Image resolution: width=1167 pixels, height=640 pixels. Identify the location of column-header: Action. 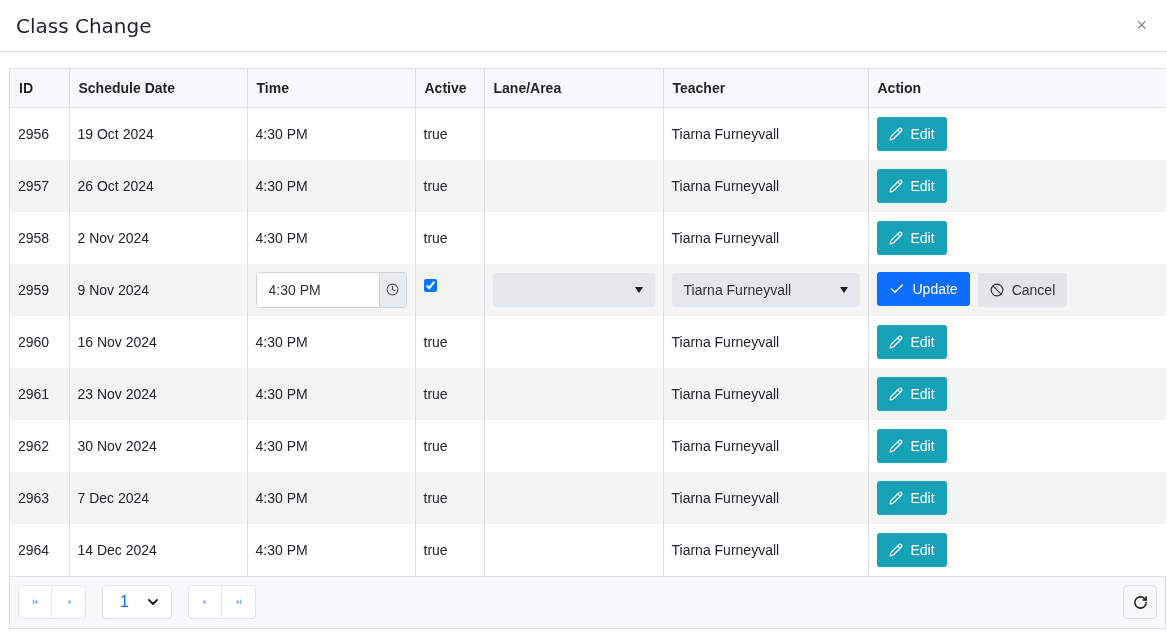
(1017, 88).